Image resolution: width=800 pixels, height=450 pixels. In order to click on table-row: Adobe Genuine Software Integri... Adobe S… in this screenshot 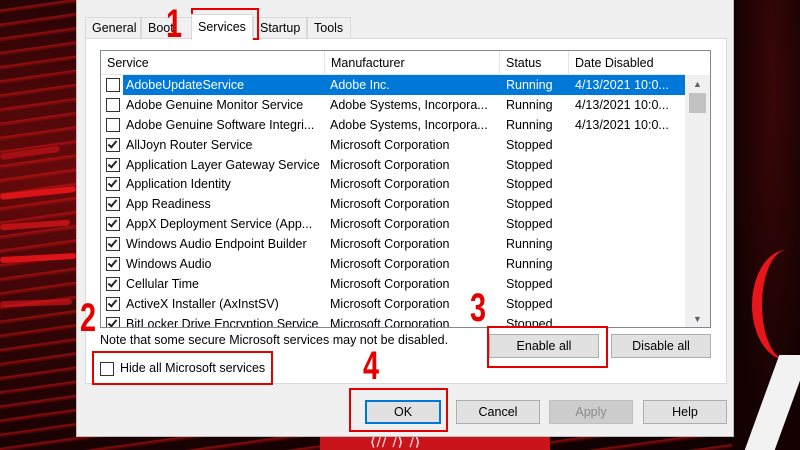, I will do `click(394, 125)`.